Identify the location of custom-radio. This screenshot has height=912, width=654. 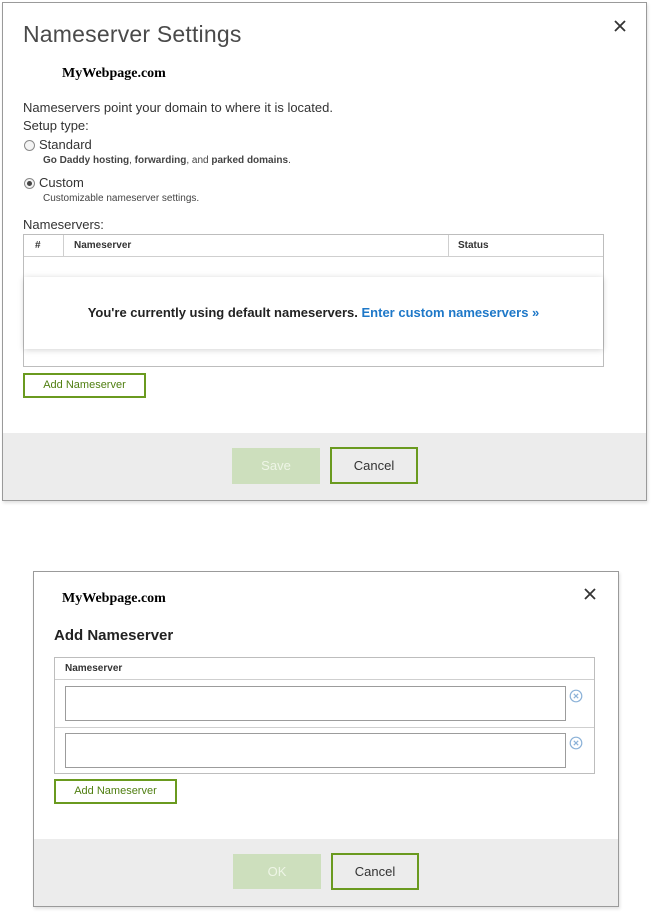
(29, 183).